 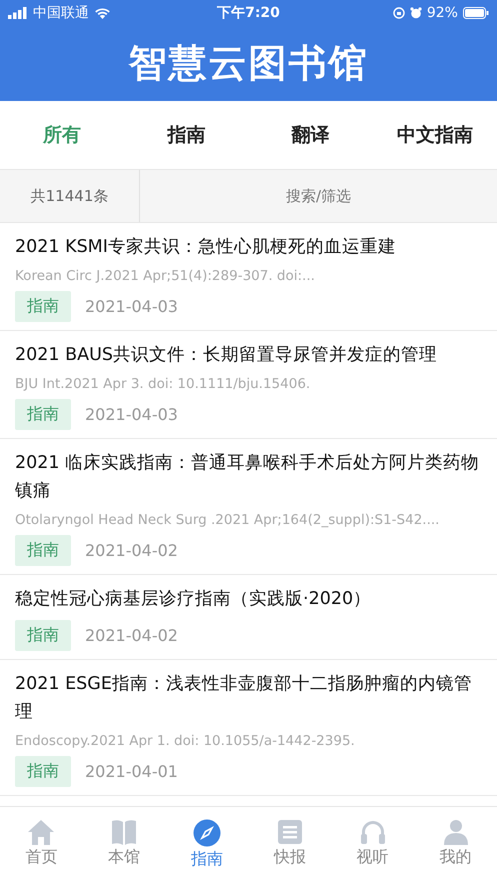 What do you see at coordinates (442, 13) in the screenshot?
I see `battery-percent: 92%` at bounding box center [442, 13].